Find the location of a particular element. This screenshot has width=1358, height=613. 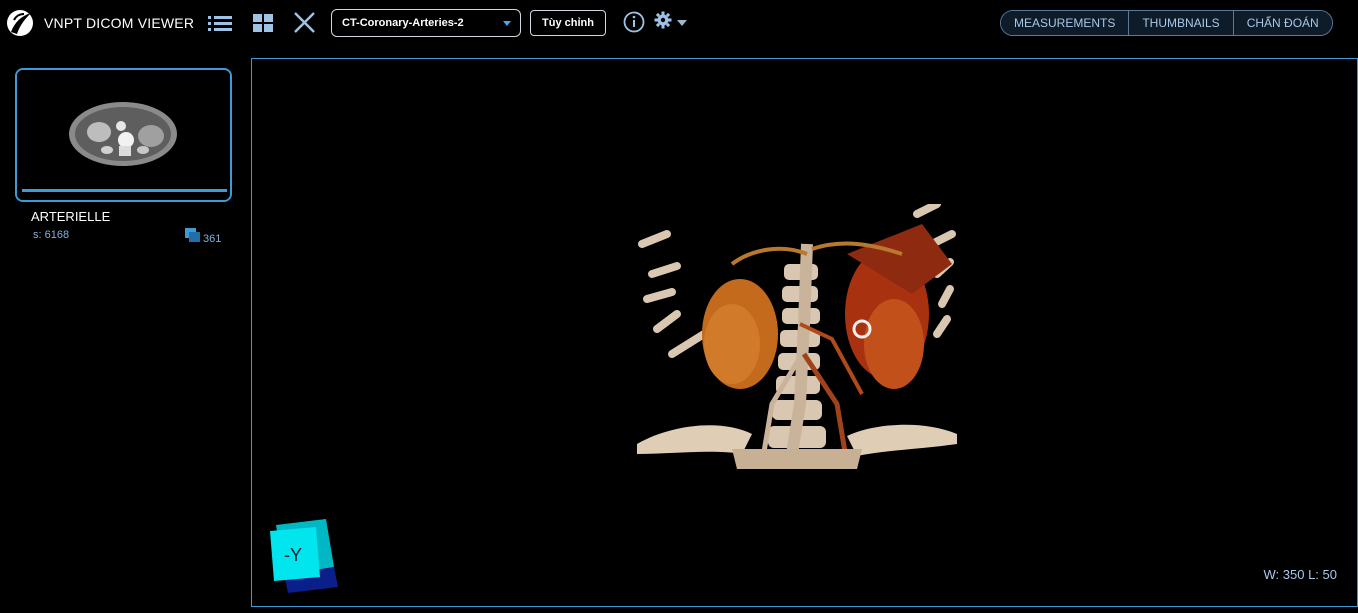

series-image-count: 361 is located at coordinates (212, 239).